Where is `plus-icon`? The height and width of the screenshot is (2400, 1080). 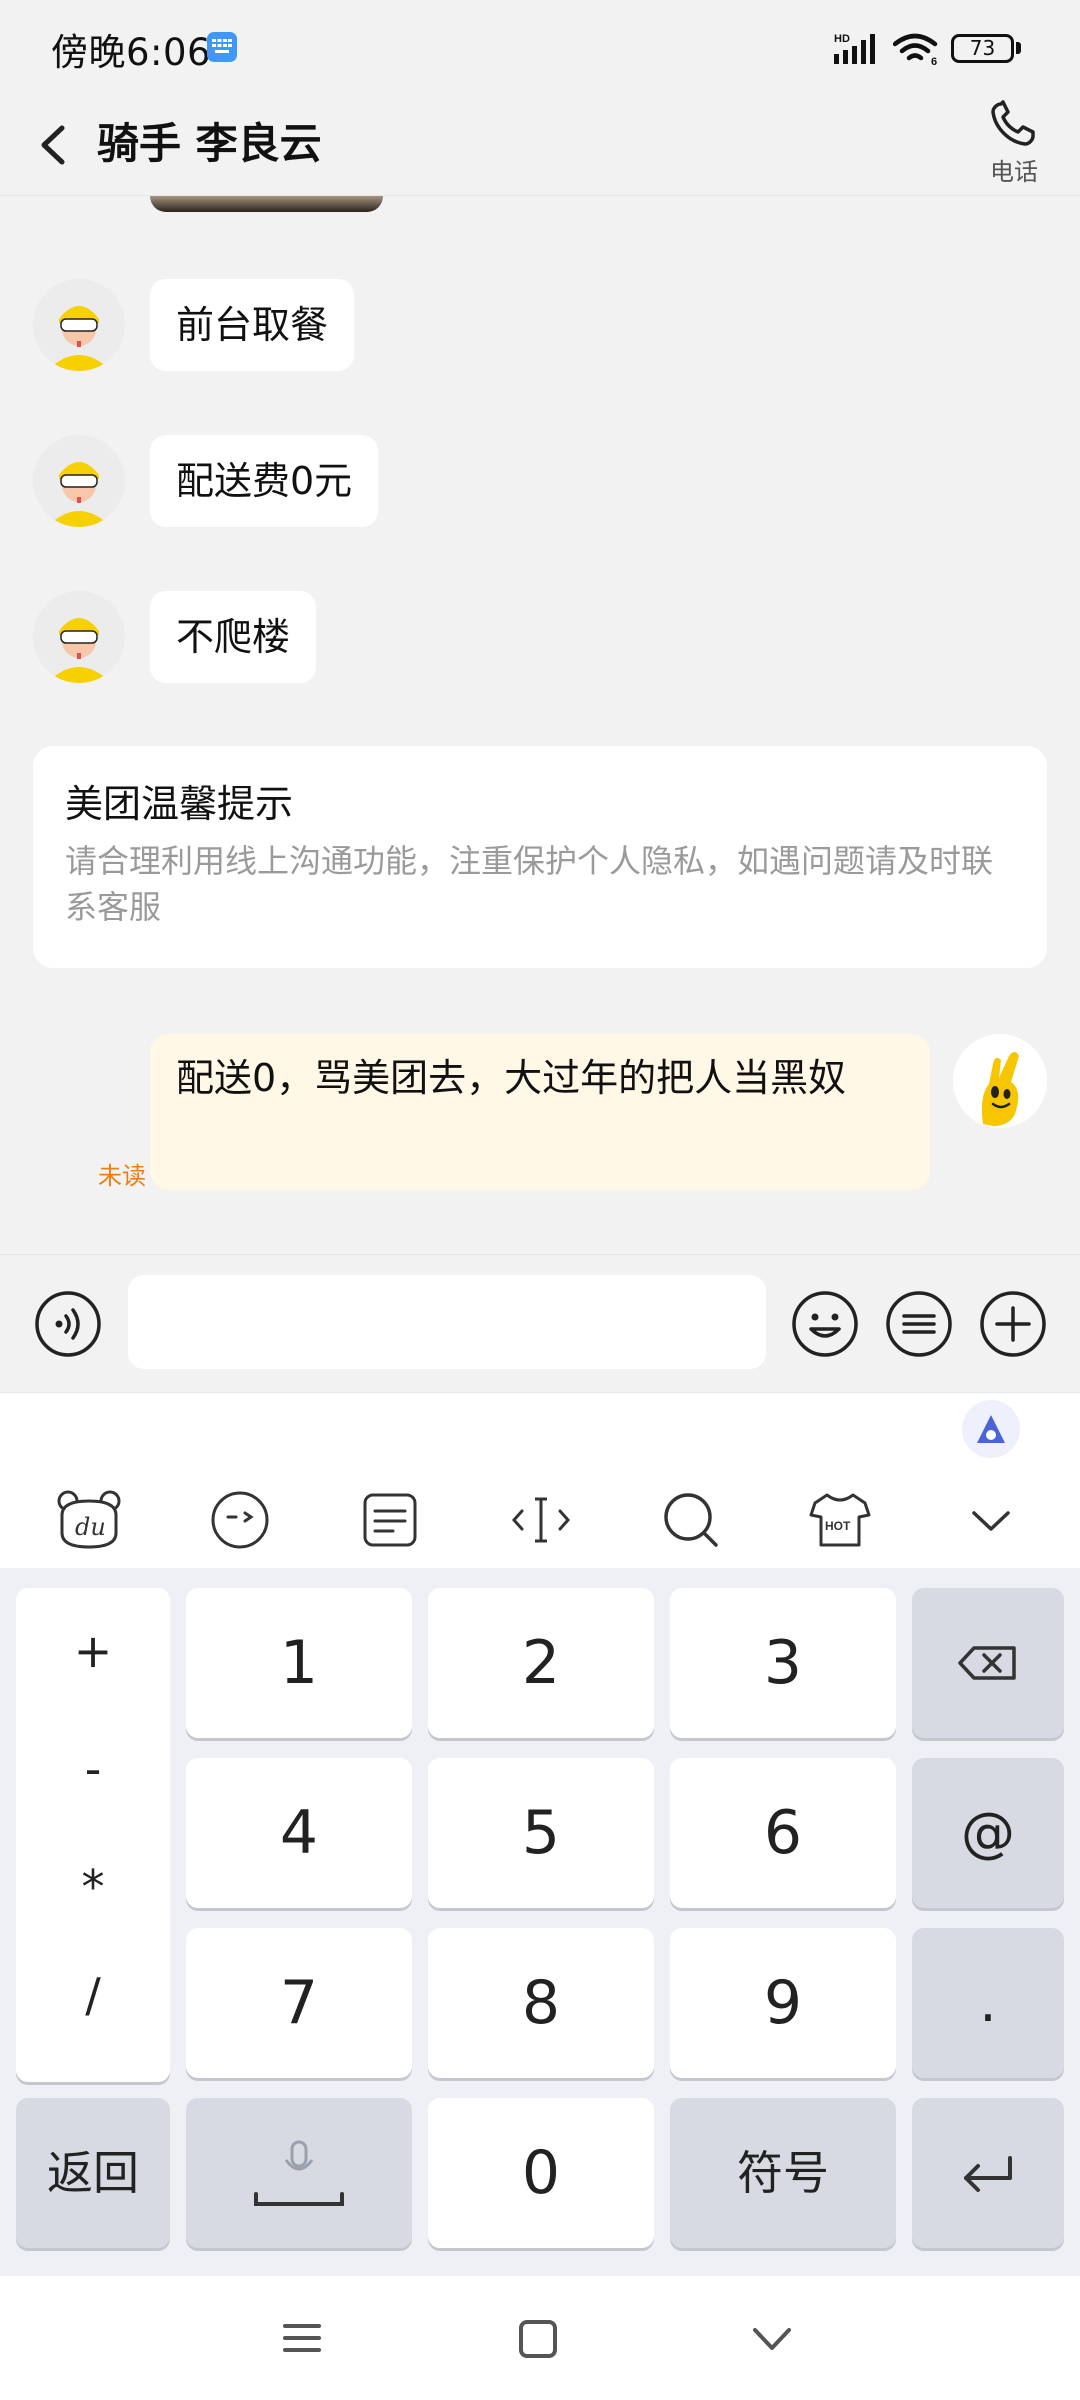
plus-icon is located at coordinates (1013, 1324).